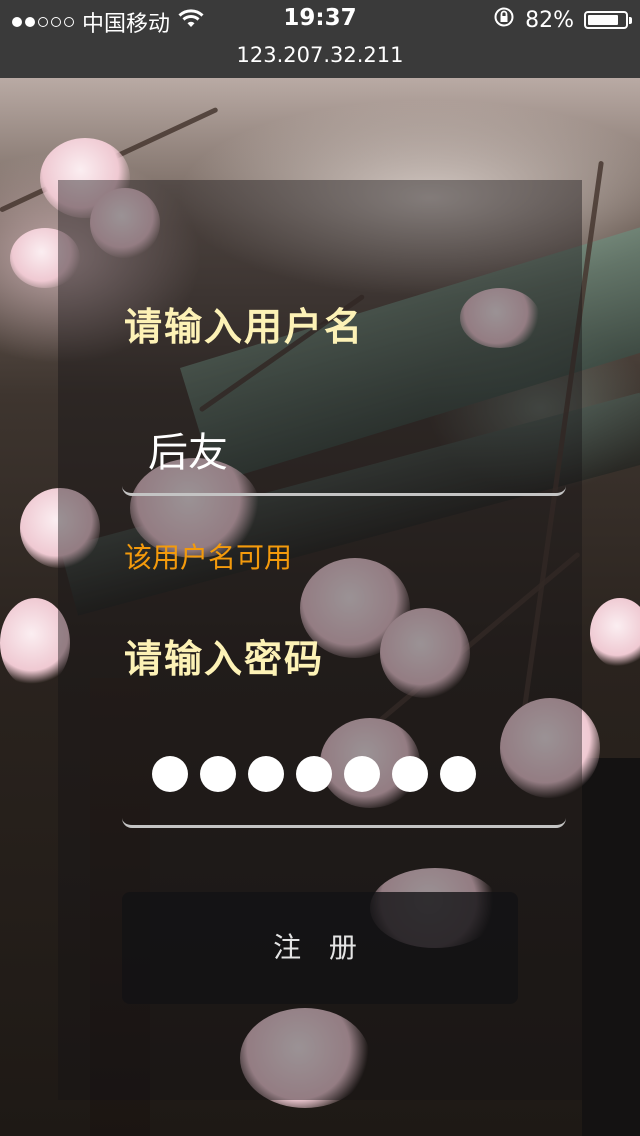  I want to click on password-field, so click(344, 780).